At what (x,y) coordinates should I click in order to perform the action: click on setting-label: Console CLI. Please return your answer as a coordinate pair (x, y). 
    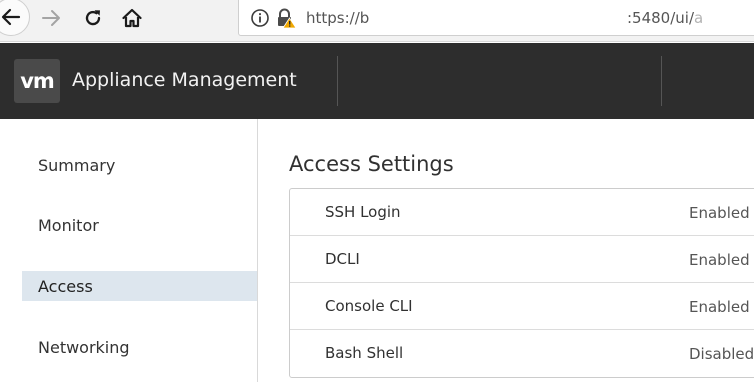
    Looking at the image, I should click on (369, 306).